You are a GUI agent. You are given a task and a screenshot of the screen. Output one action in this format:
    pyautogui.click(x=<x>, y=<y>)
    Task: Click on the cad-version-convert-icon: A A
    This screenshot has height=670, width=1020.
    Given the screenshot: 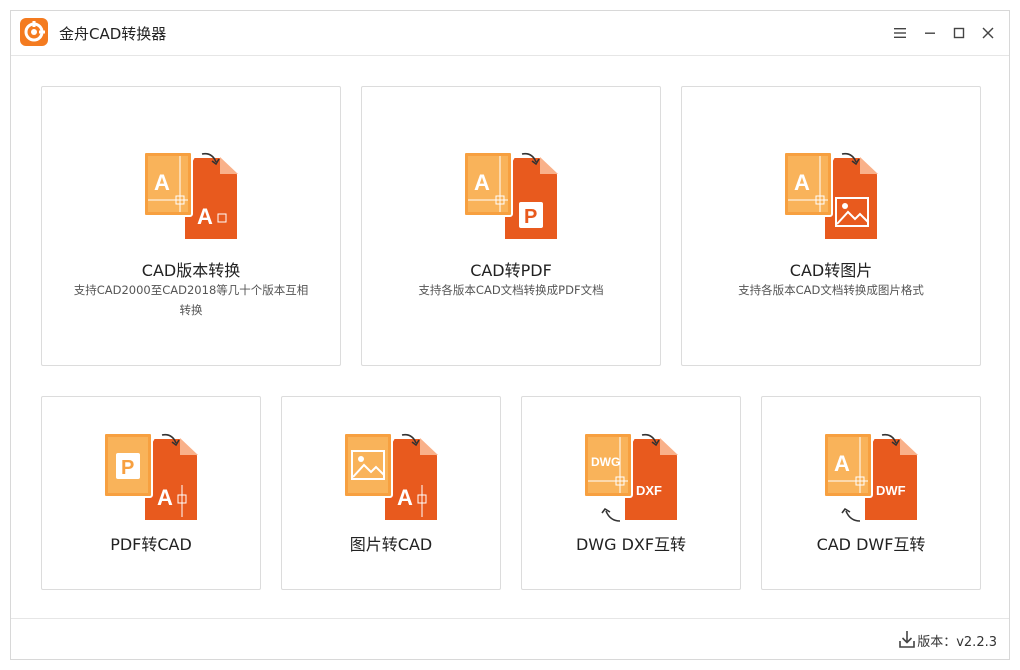 What is the action you would take?
    pyautogui.click(x=191, y=196)
    